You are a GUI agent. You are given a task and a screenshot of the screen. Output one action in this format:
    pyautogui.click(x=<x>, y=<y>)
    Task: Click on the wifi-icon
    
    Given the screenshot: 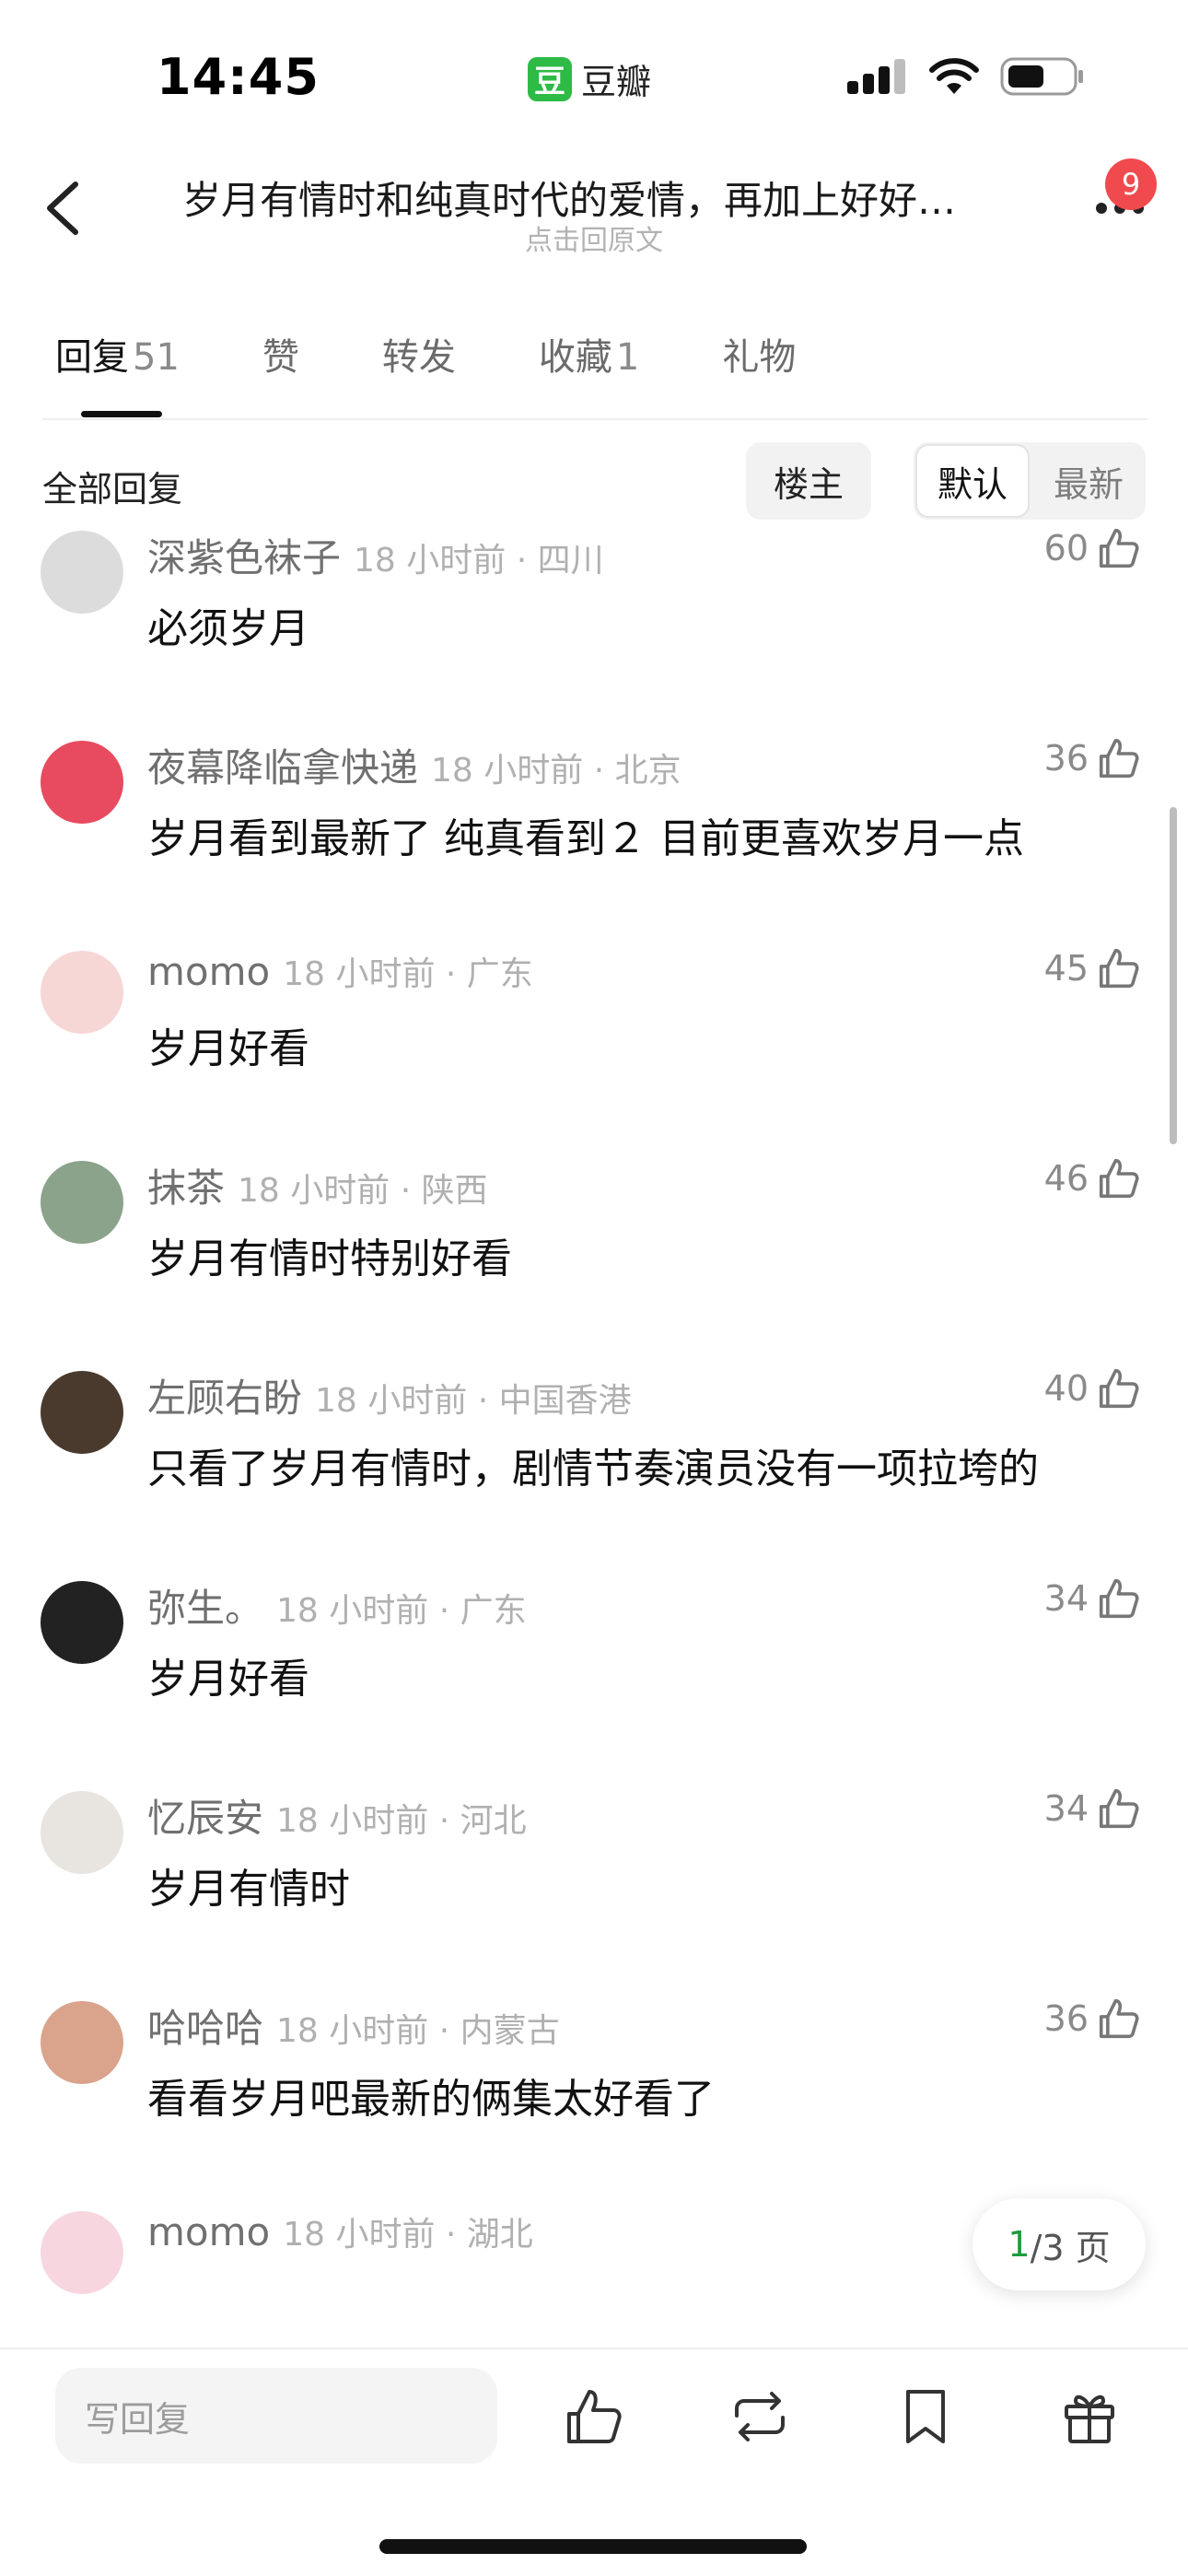 What is the action you would take?
    pyautogui.click(x=954, y=76)
    